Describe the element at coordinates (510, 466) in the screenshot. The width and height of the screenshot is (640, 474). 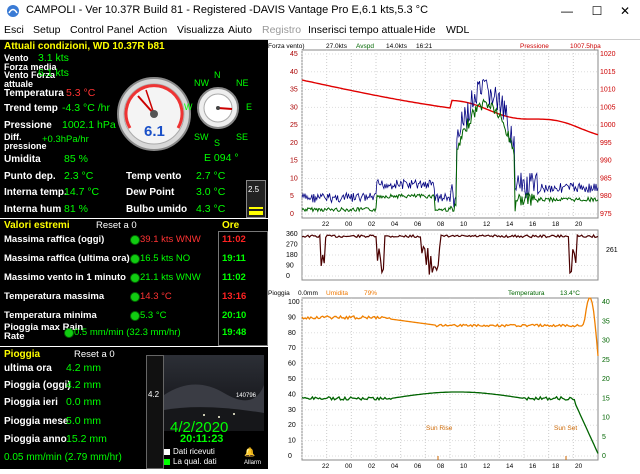
I see `x-tick: 14` at that location.